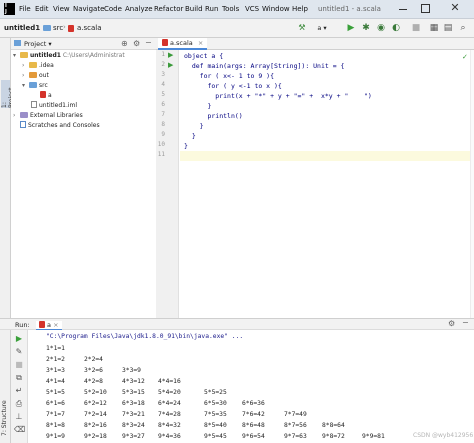 The width and height of the screenshot is (474, 443). Describe the element at coordinates (133, 381) in the screenshot. I see `console-cell: 4*3=12` at that location.